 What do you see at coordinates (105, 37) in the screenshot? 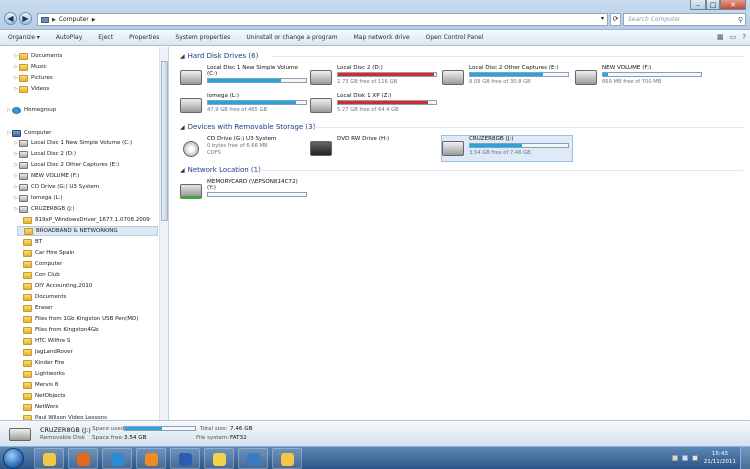
I see `toolbar-item-2: Eject` at bounding box center [105, 37].